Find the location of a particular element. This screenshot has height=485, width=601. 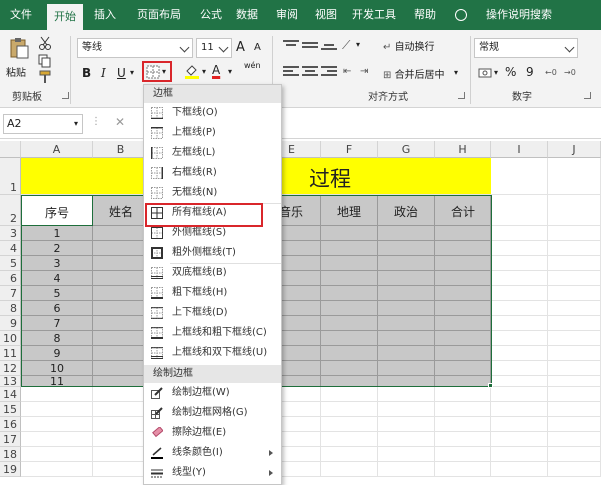

row-header-7: 7 is located at coordinates (10, 293).